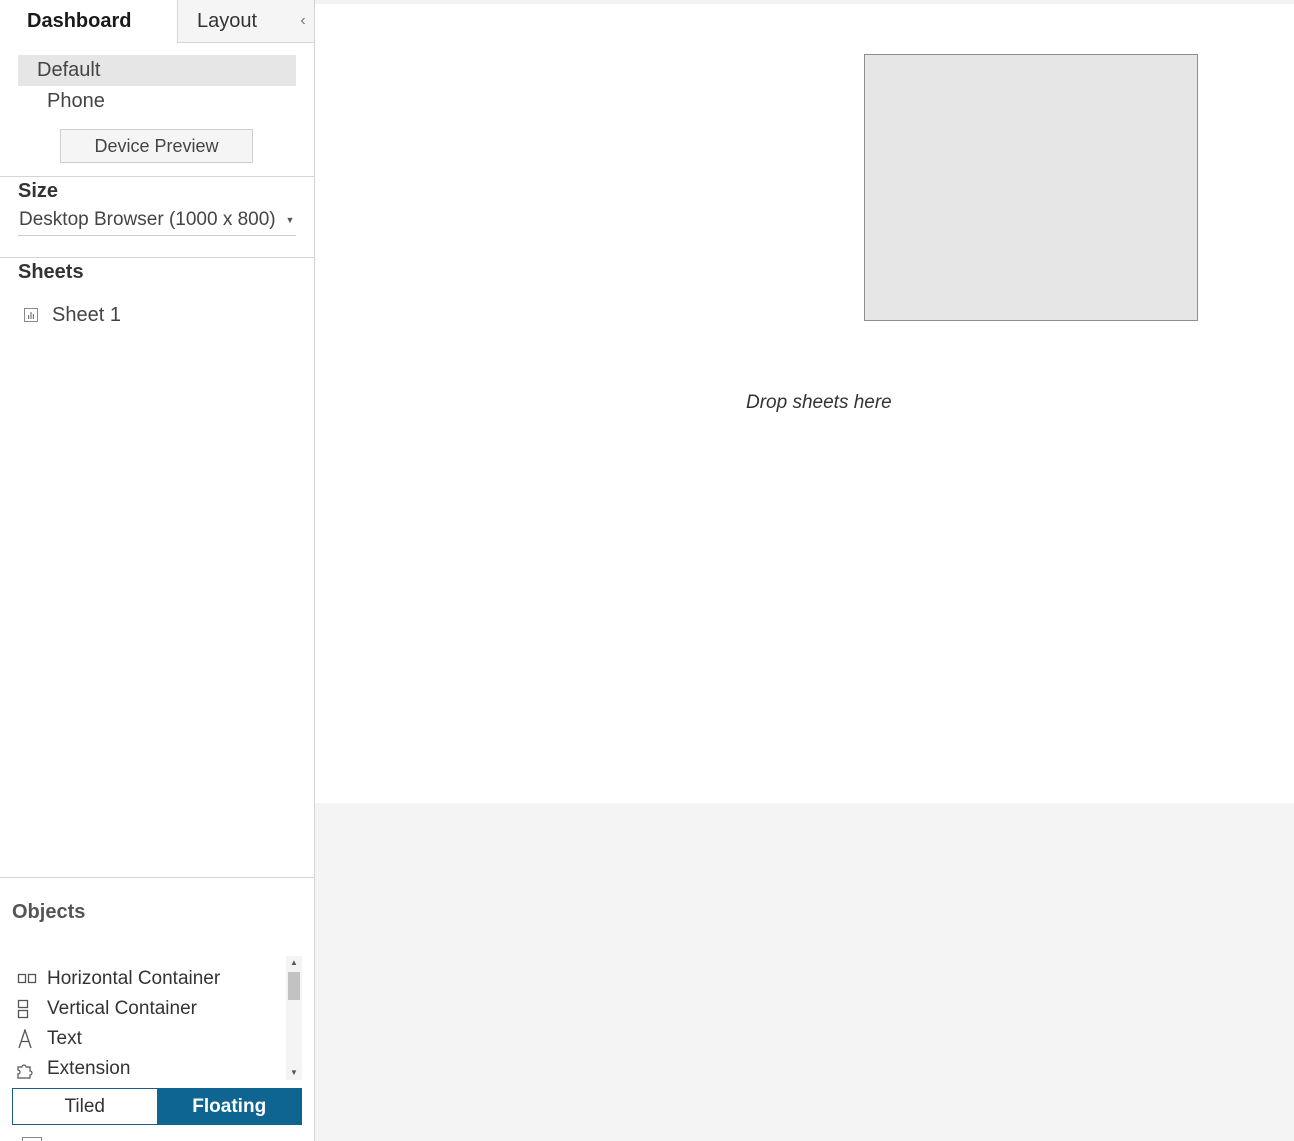 The image size is (1294, 1141). I want to click on scroll-down-icon: ▼, so click(294, 1073).